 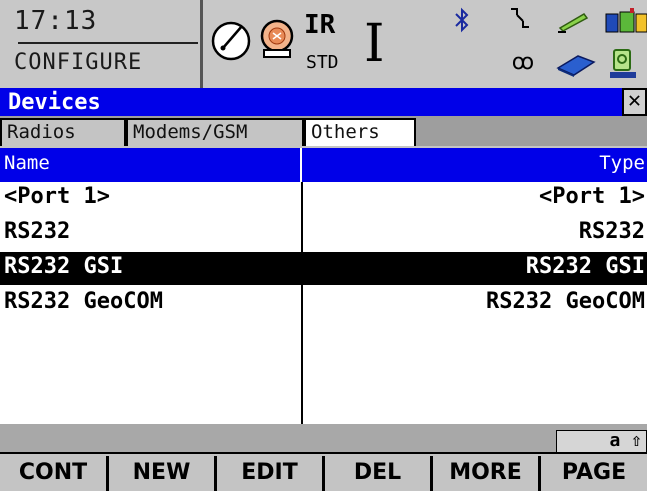 What do you see at coordinates (63, 132) in the screenshot?
I see `tab-radios: Radios` at bounding box center [63, 132].